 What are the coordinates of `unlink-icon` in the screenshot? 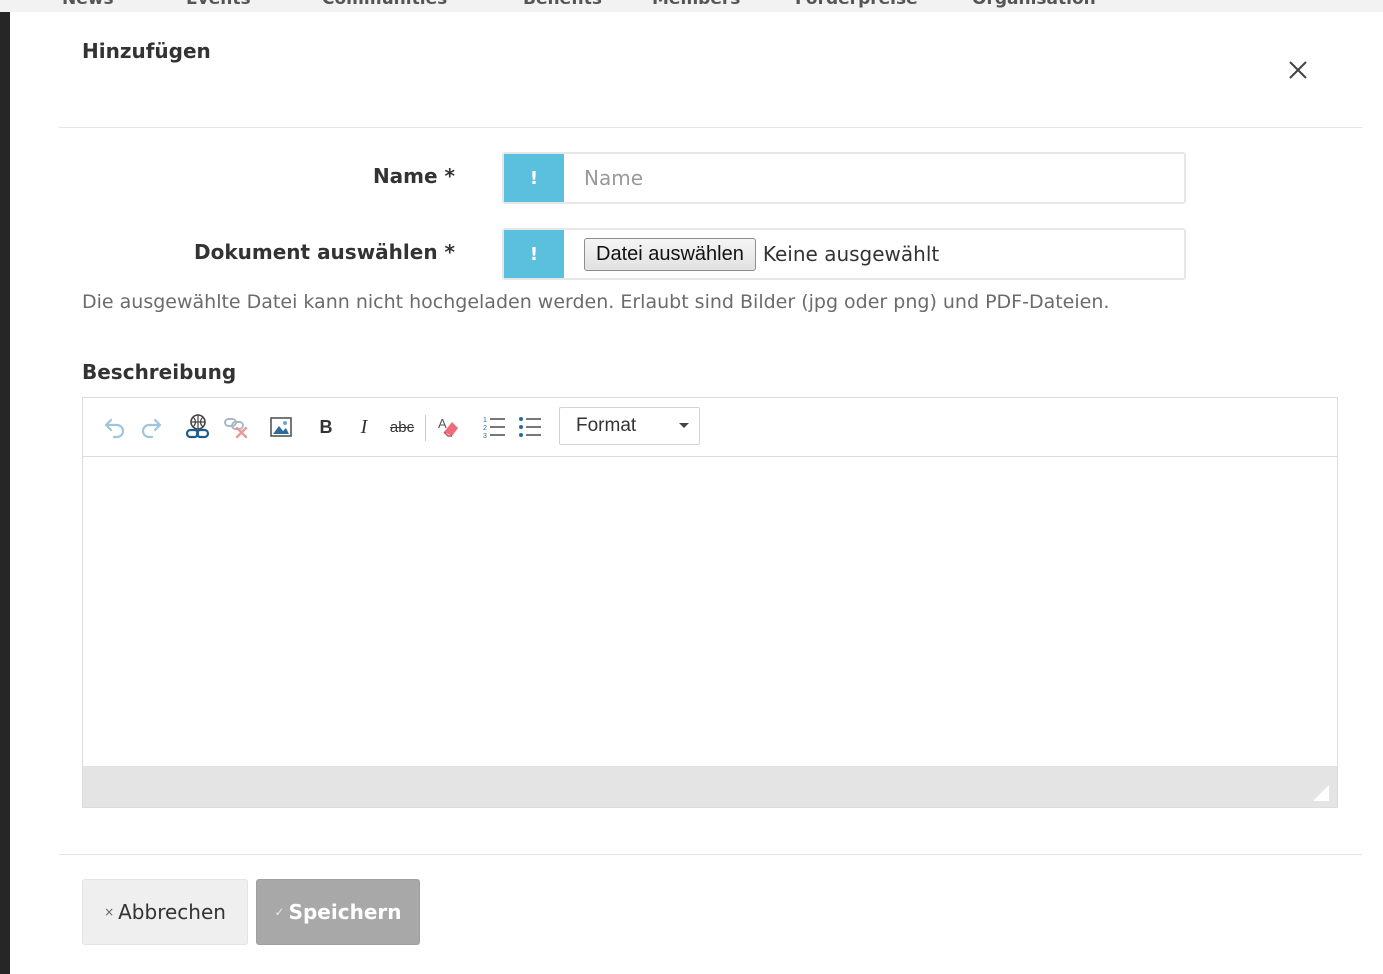 It's located at (236, 428).